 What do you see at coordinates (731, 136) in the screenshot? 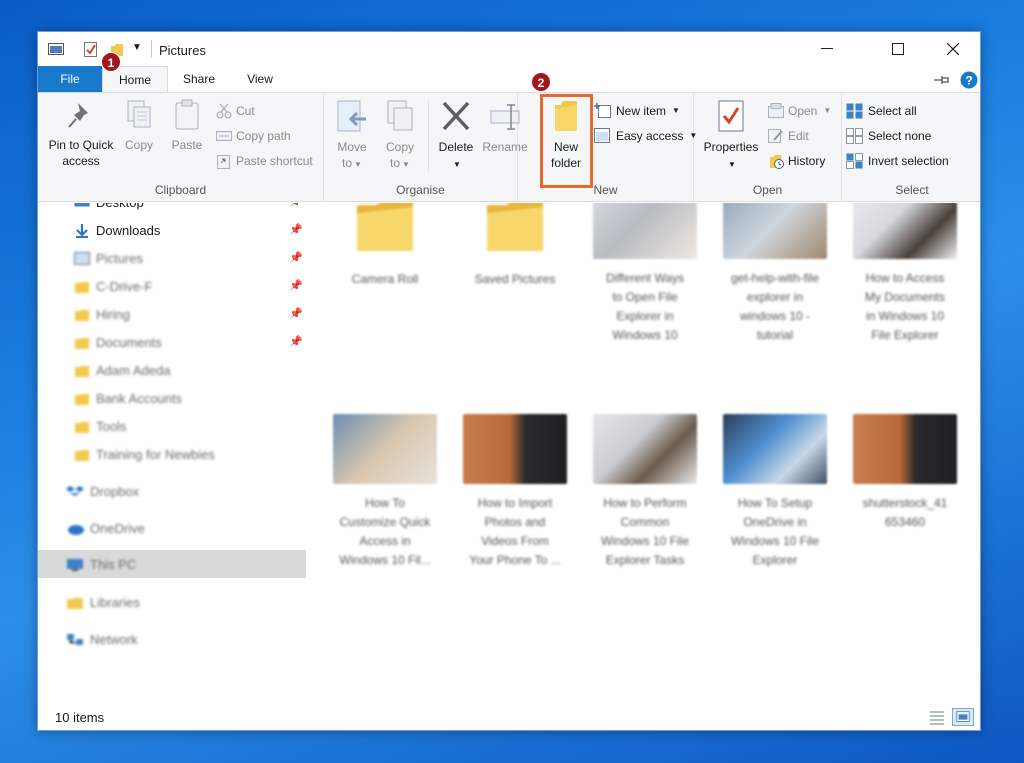
I see `properties-button: Properties ▼` at bounding box center [731, 136].